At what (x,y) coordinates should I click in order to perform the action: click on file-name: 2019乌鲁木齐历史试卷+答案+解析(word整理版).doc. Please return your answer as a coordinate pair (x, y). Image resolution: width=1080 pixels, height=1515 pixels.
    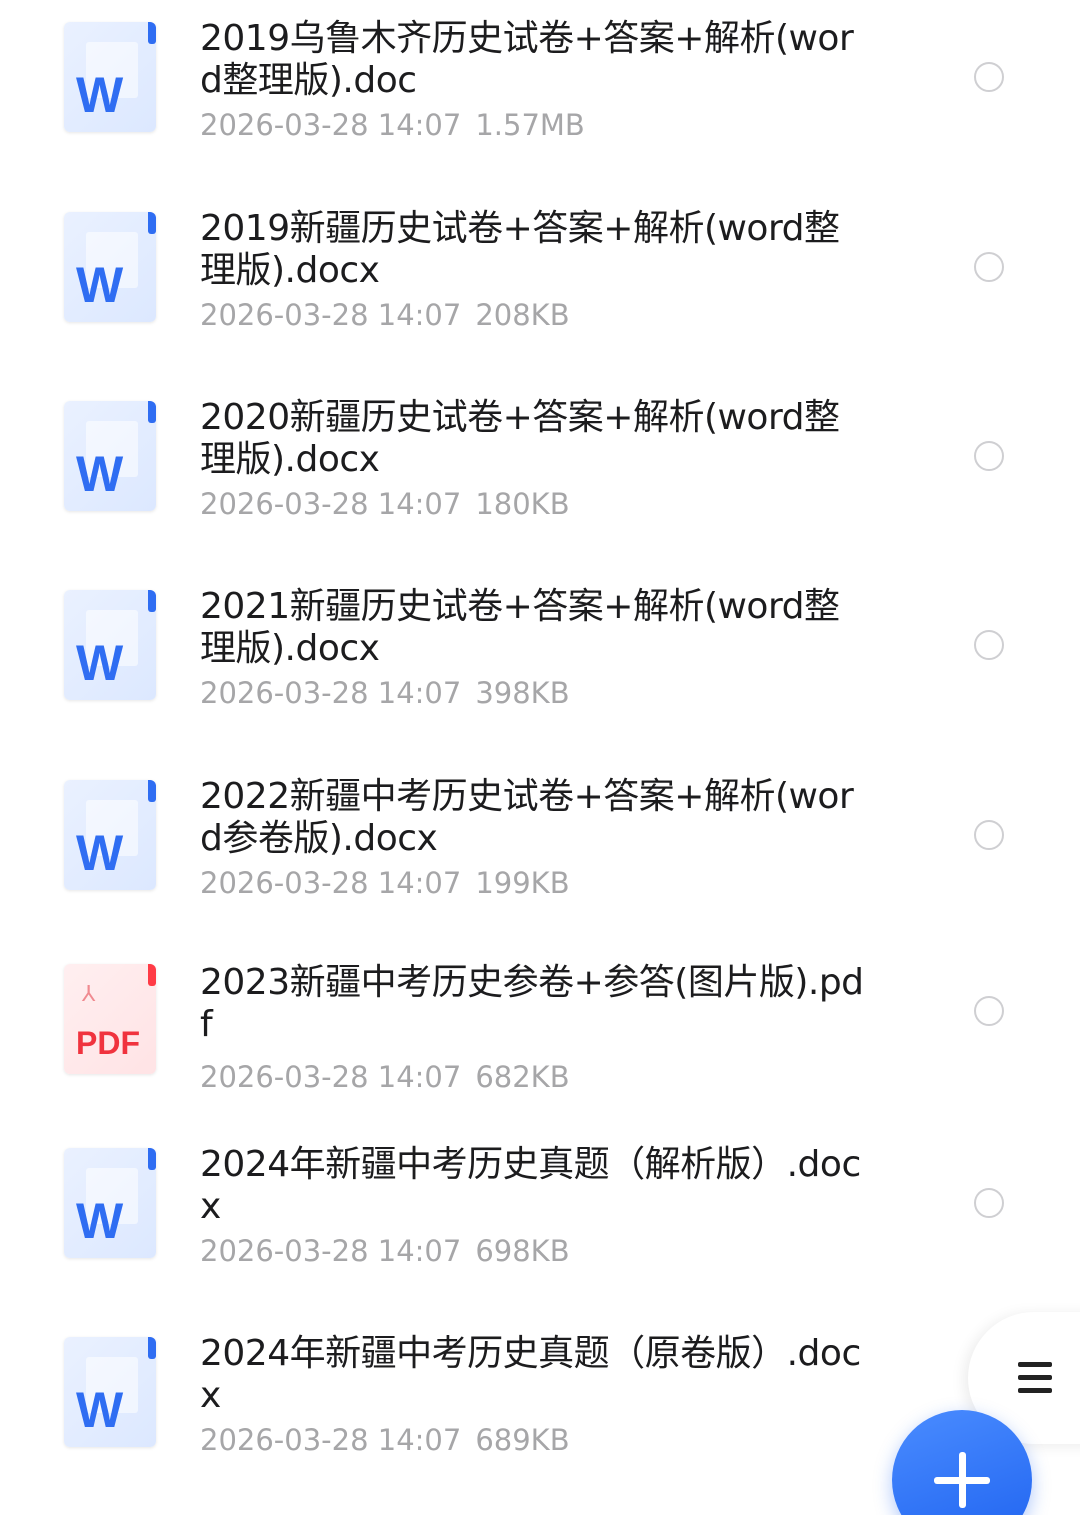
    Looking at the image, I should click on (527, 59).